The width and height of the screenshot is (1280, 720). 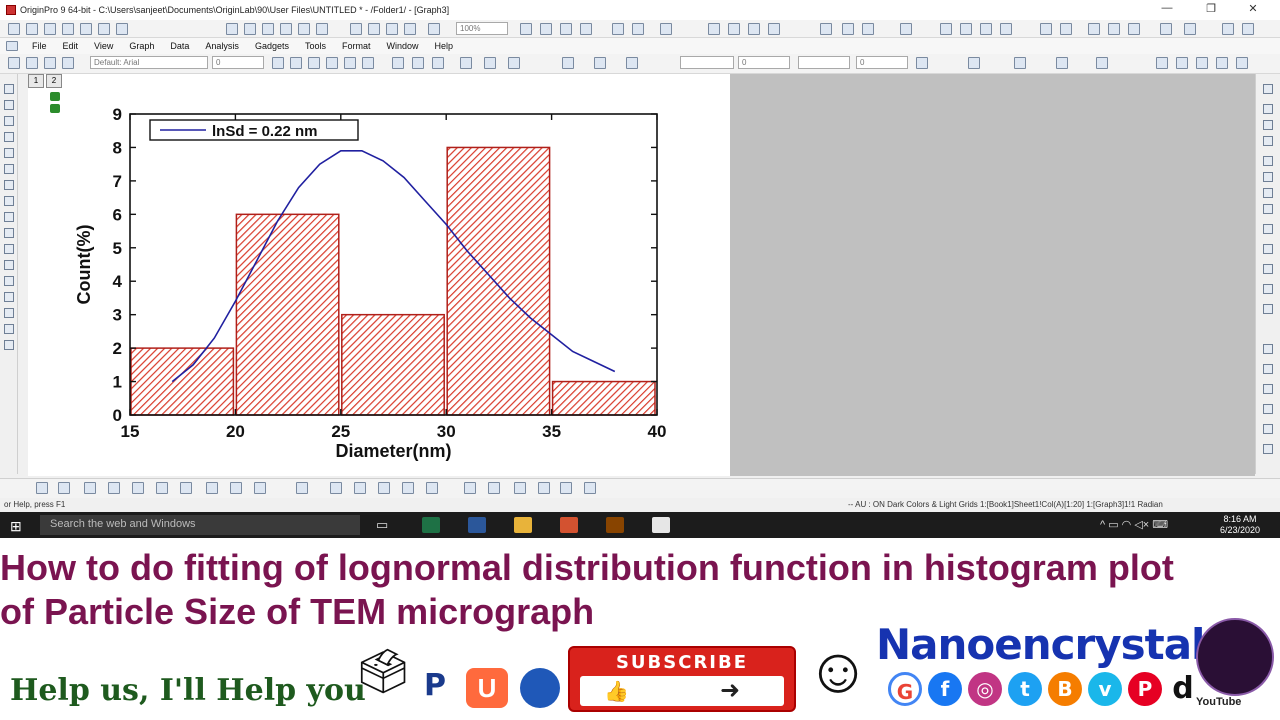 I want to click on superscript-icon, so click(x=332, y=63).